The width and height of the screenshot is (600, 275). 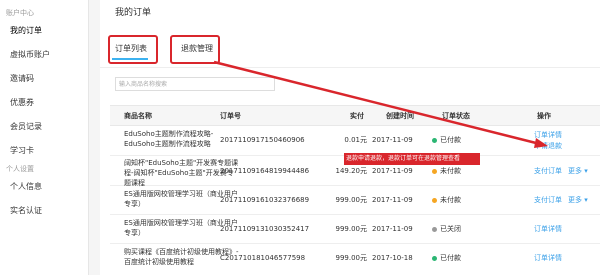 I want to click on sidebar-item-coupons: 优惠券, so click(x=44, y=103).